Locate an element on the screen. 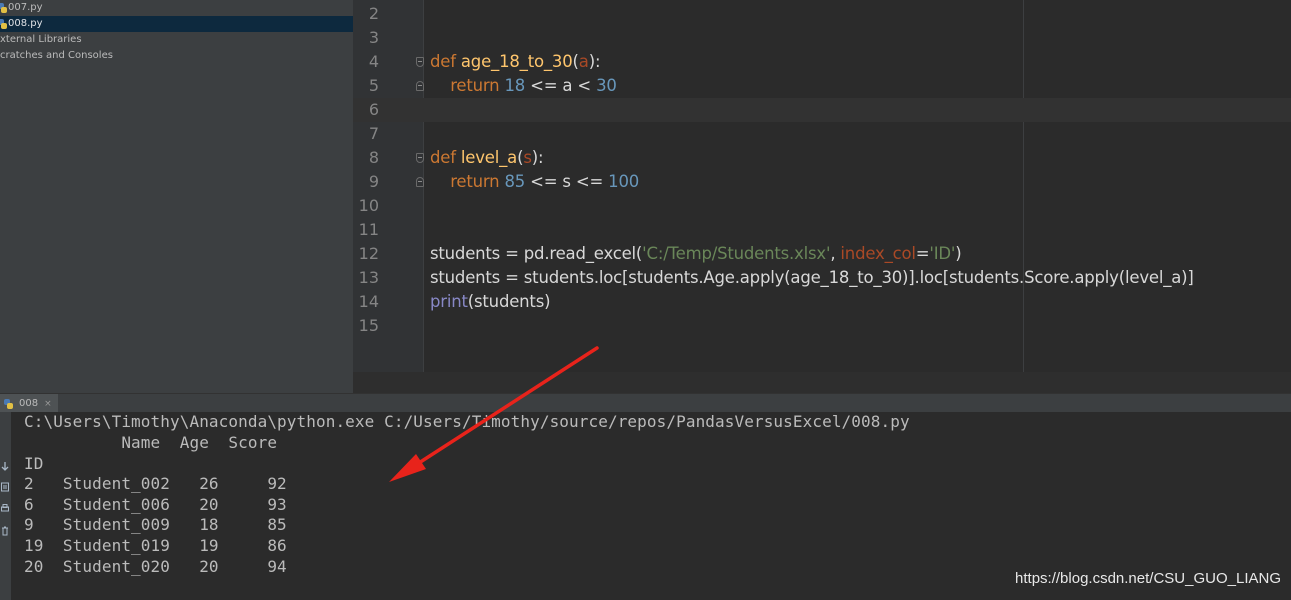 The image size is (1291, 600). line-number: 3 is located at coordinates (373, 37).